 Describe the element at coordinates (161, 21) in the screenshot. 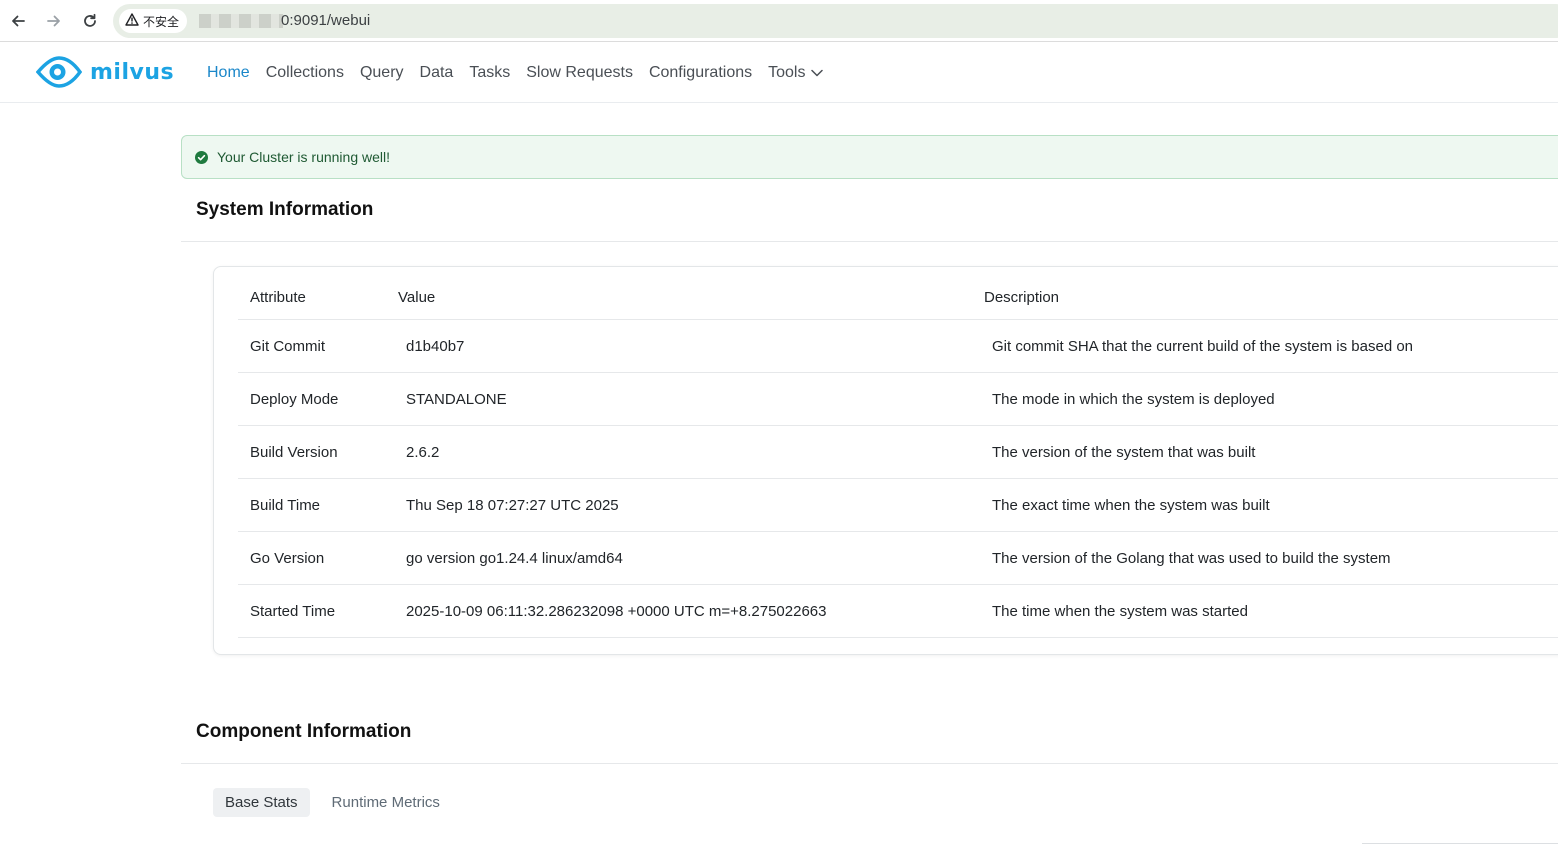

I see `security-label: 不安全` at that location.